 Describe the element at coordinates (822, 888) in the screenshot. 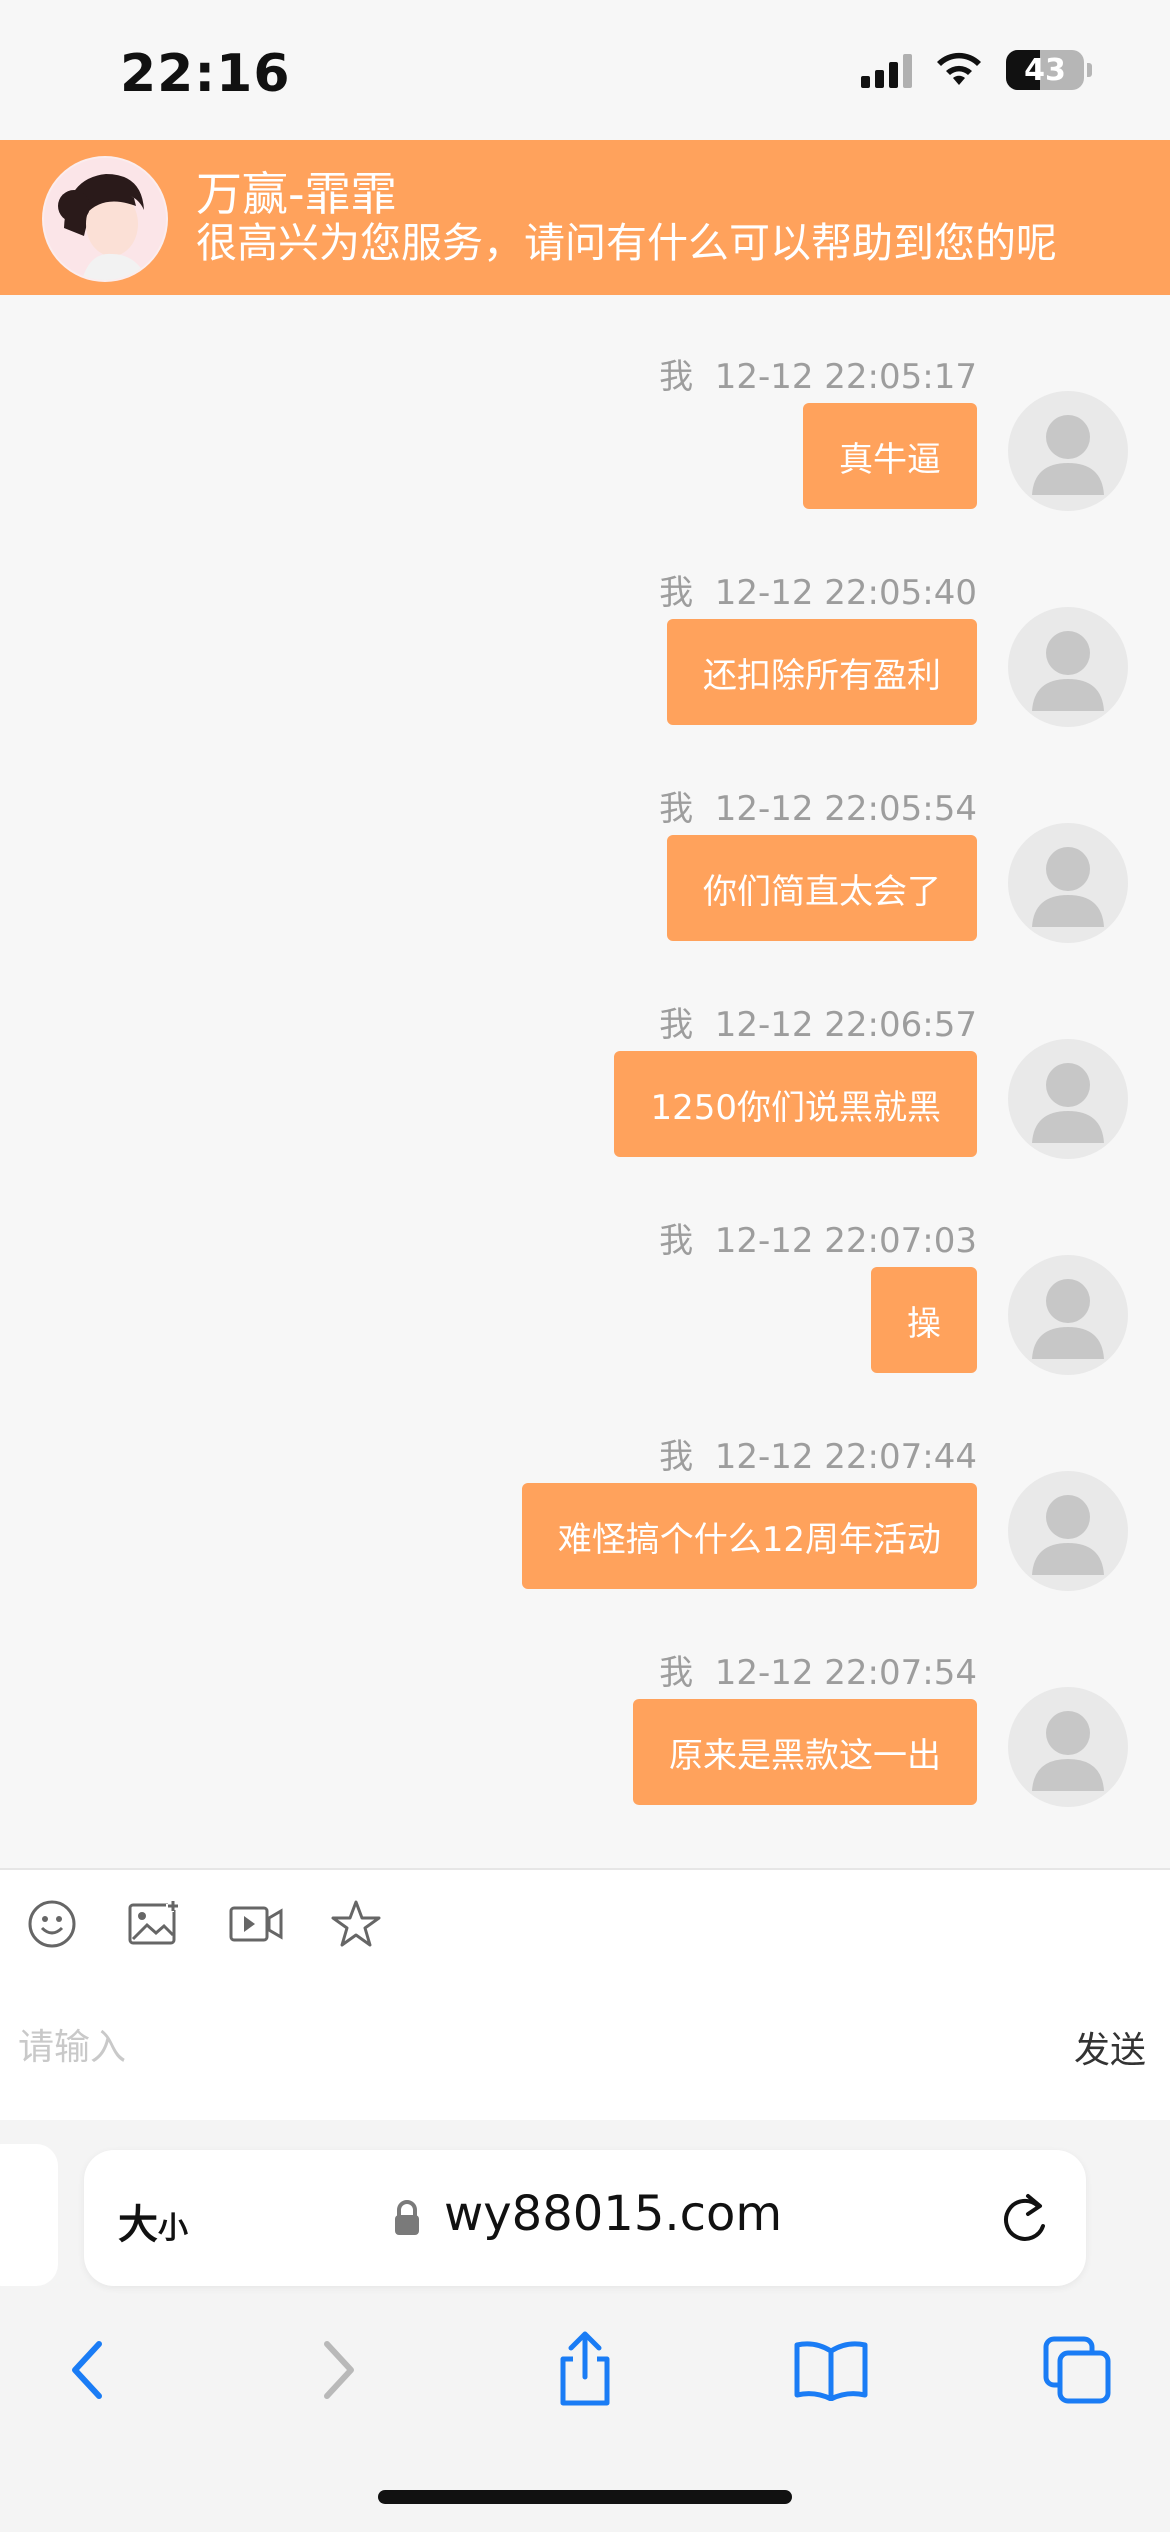

I see `message-bubble: 你们简直太会了` at that location.